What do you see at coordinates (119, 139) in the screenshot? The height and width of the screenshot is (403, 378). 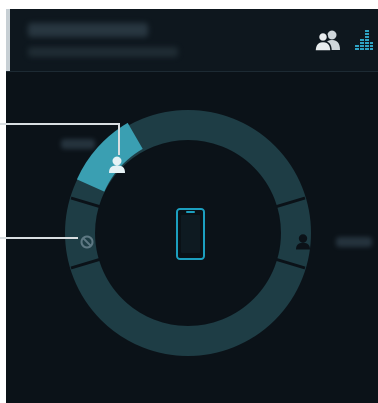 I see `callout-line-top-vertical` at bounding box center [119, 139].